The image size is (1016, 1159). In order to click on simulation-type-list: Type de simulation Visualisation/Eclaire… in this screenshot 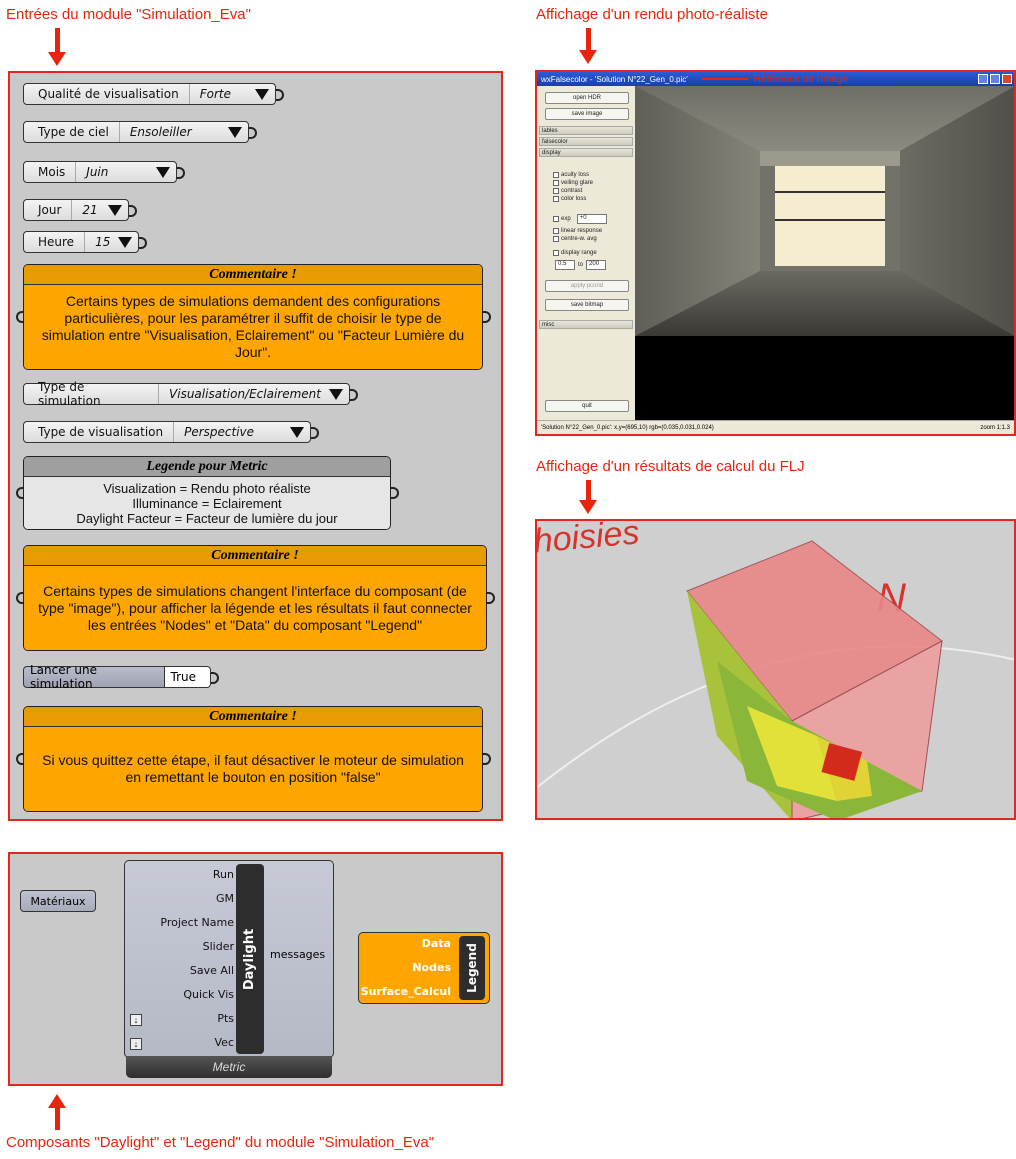, I will do `click(186, 394)`.